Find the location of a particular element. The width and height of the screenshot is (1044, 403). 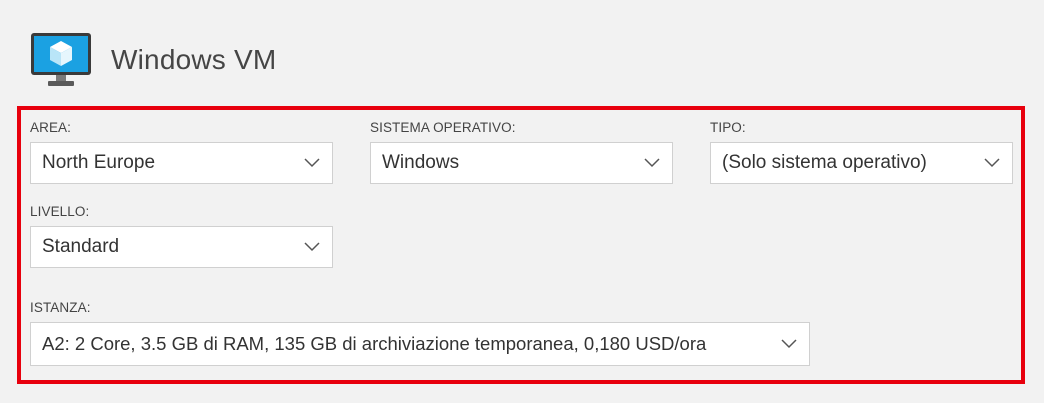

os-label: SISTEMA OPERATIVO: is located at coordinates (443, 127).